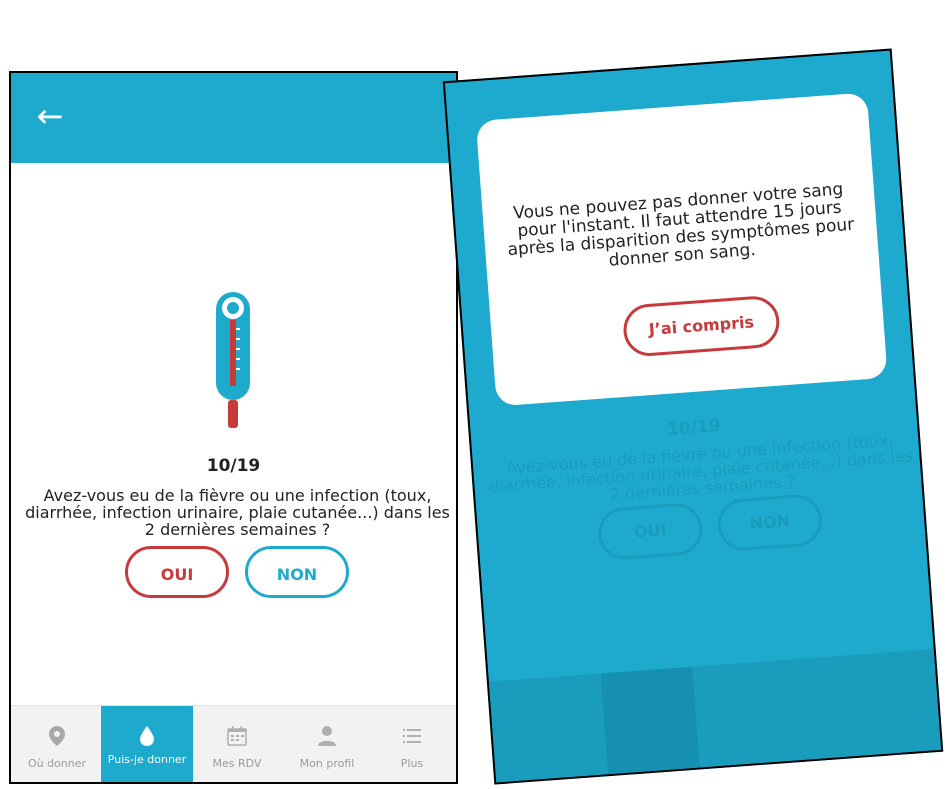 This screenshot has width=947, height=789. I want to click on arrow-left-icon: ←, so click(50, 116).